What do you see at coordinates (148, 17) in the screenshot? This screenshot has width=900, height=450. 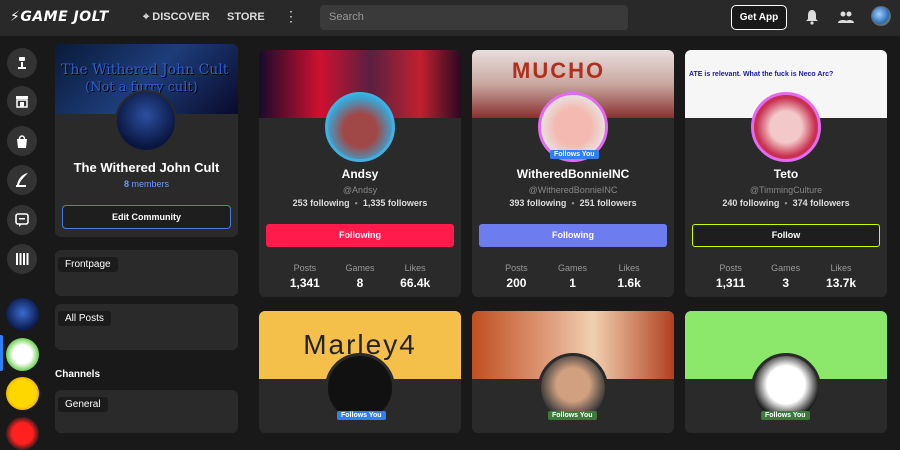 I see `compass-icon: ⌖` at bounding box center [148, 17].